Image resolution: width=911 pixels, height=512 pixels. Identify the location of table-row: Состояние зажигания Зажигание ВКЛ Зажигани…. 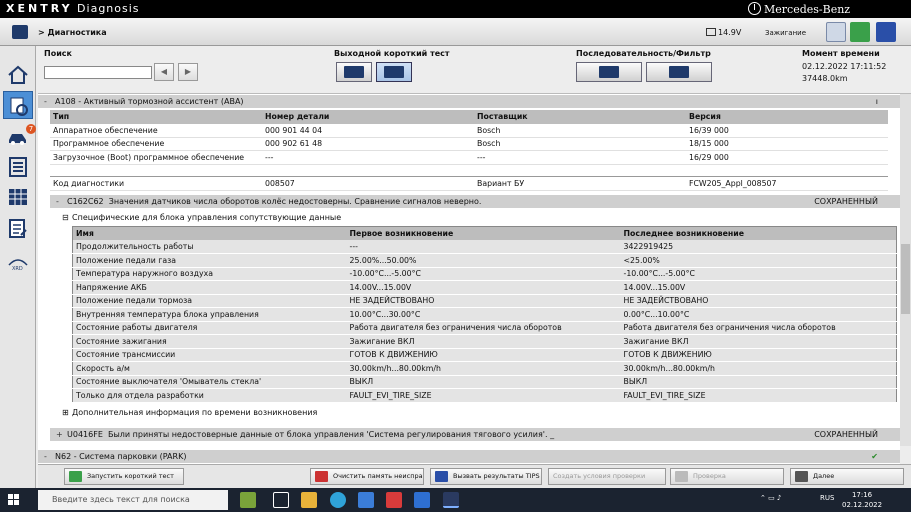
(484, 341).